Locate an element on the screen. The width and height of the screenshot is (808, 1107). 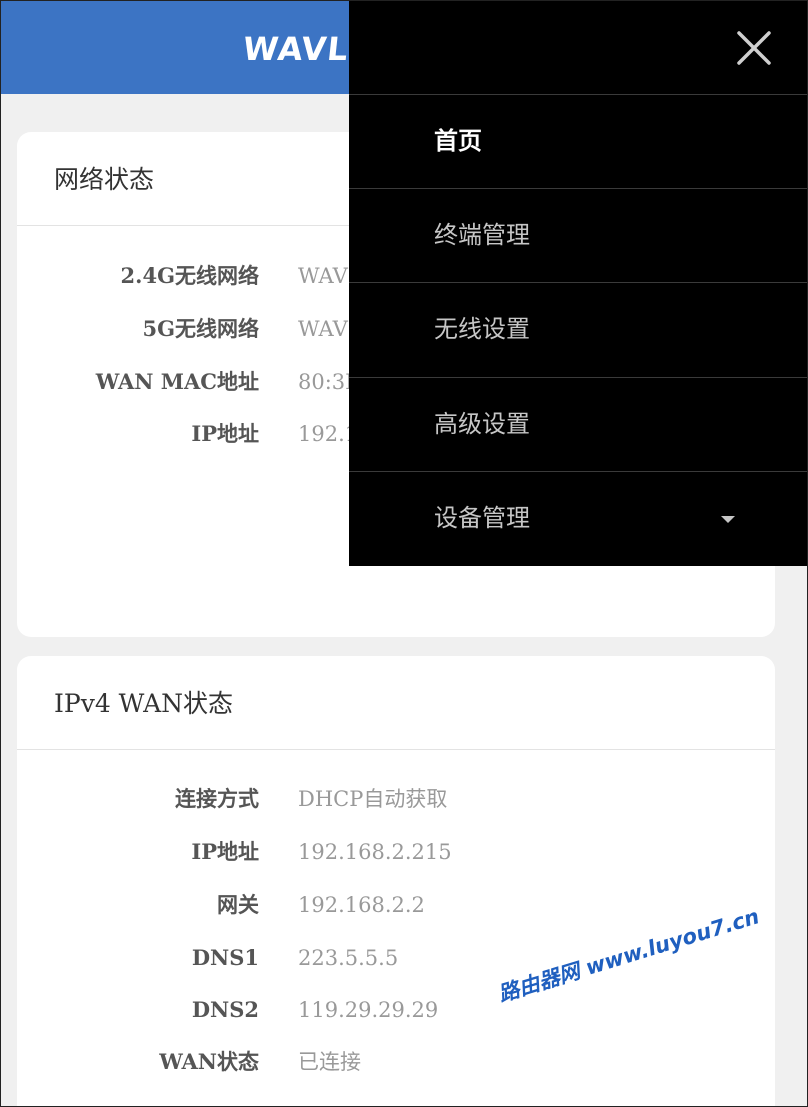
menu-item-label: 设备管理 is located at coordinates (482, 518).